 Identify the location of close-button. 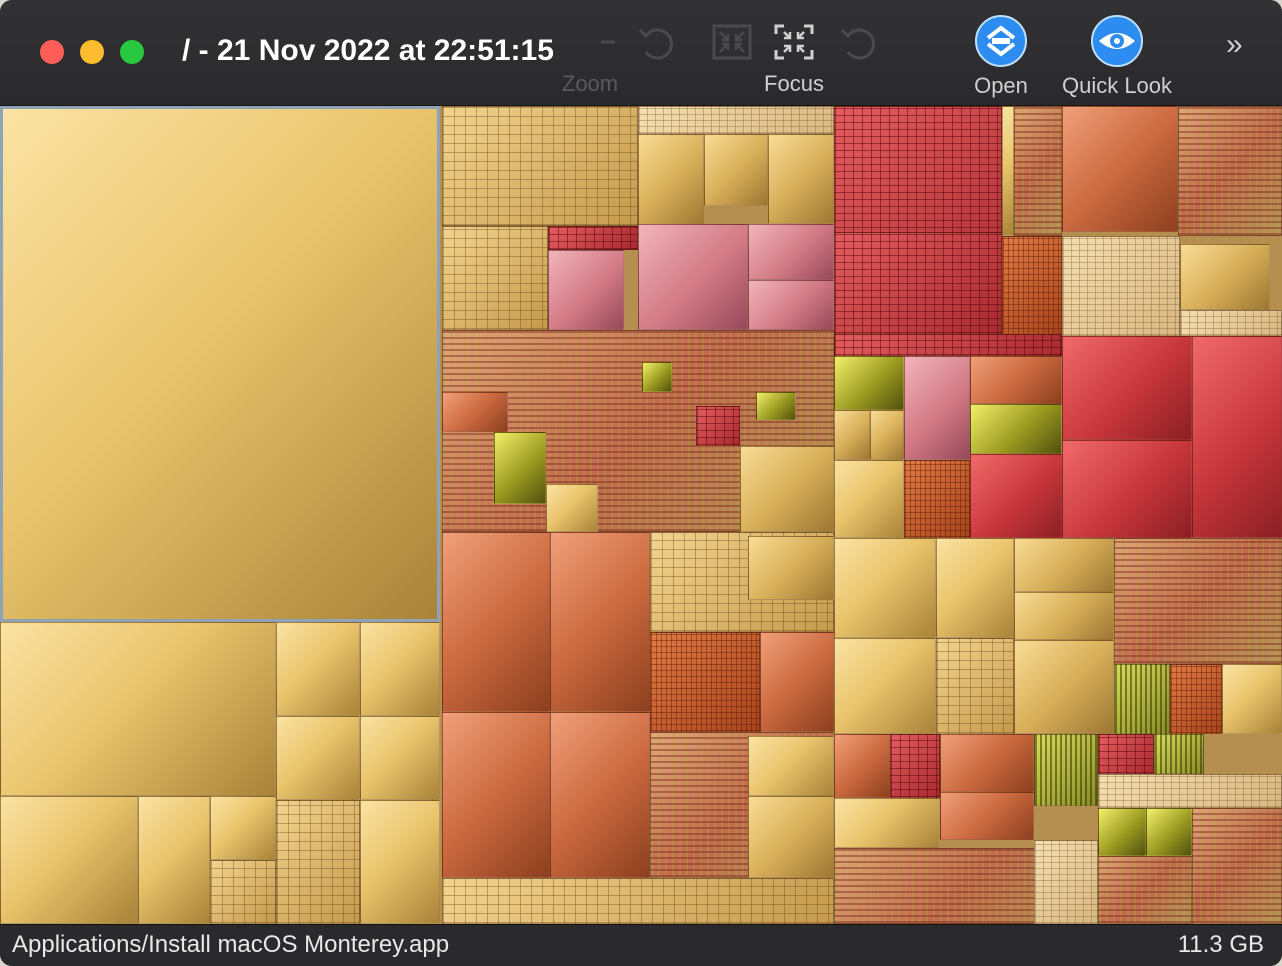
(52, 52).